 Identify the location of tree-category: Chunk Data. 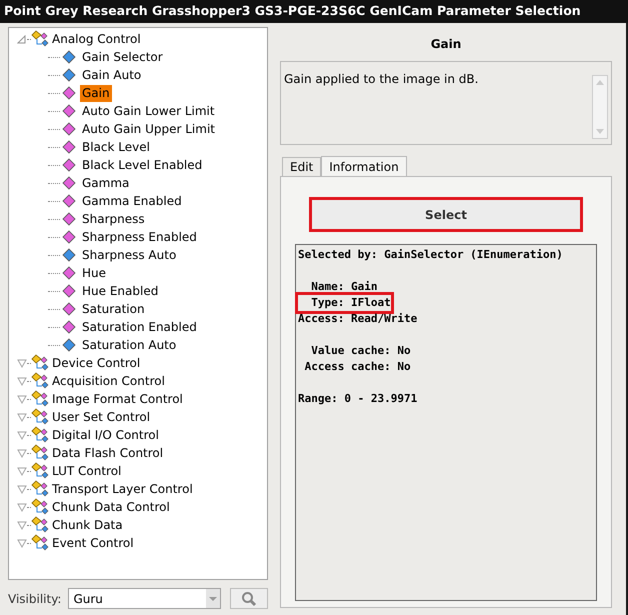
(87, 525).